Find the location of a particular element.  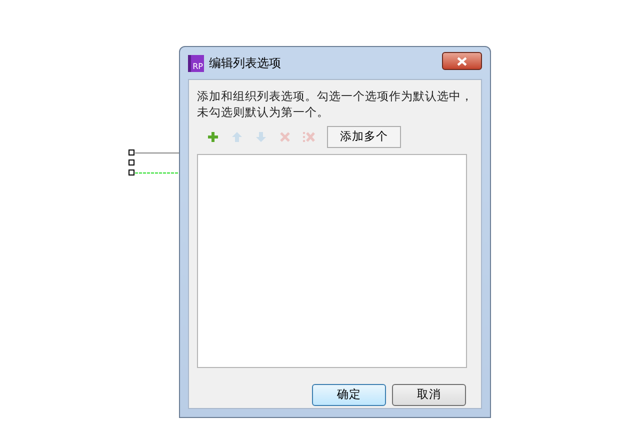

add-multiple-button: 添加多个 is located at coordinates (364, 137).